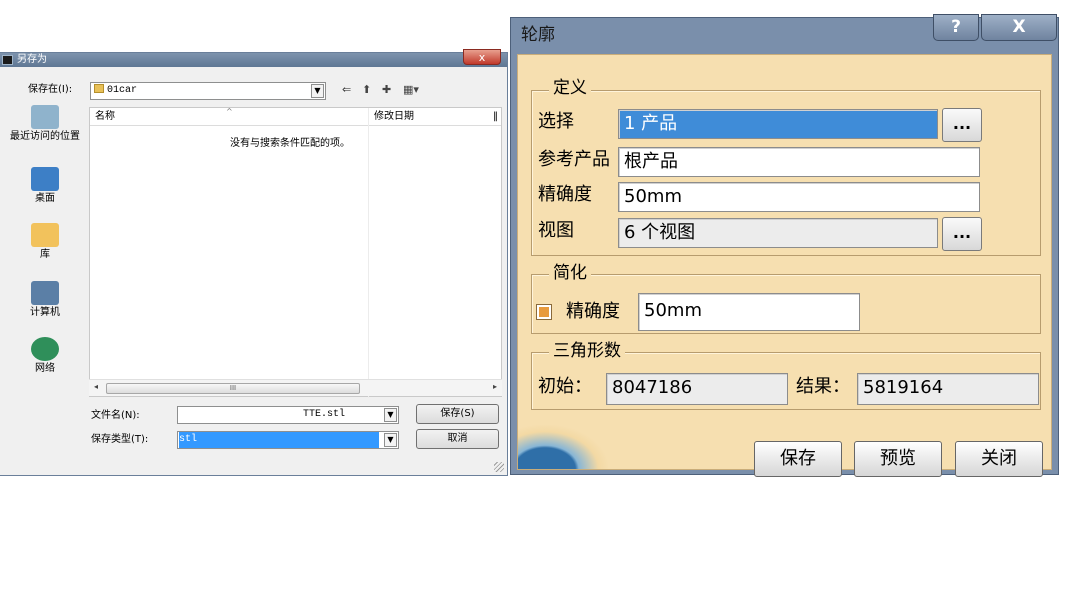  I want to click on folder-name: 01car, so click(122, 90).